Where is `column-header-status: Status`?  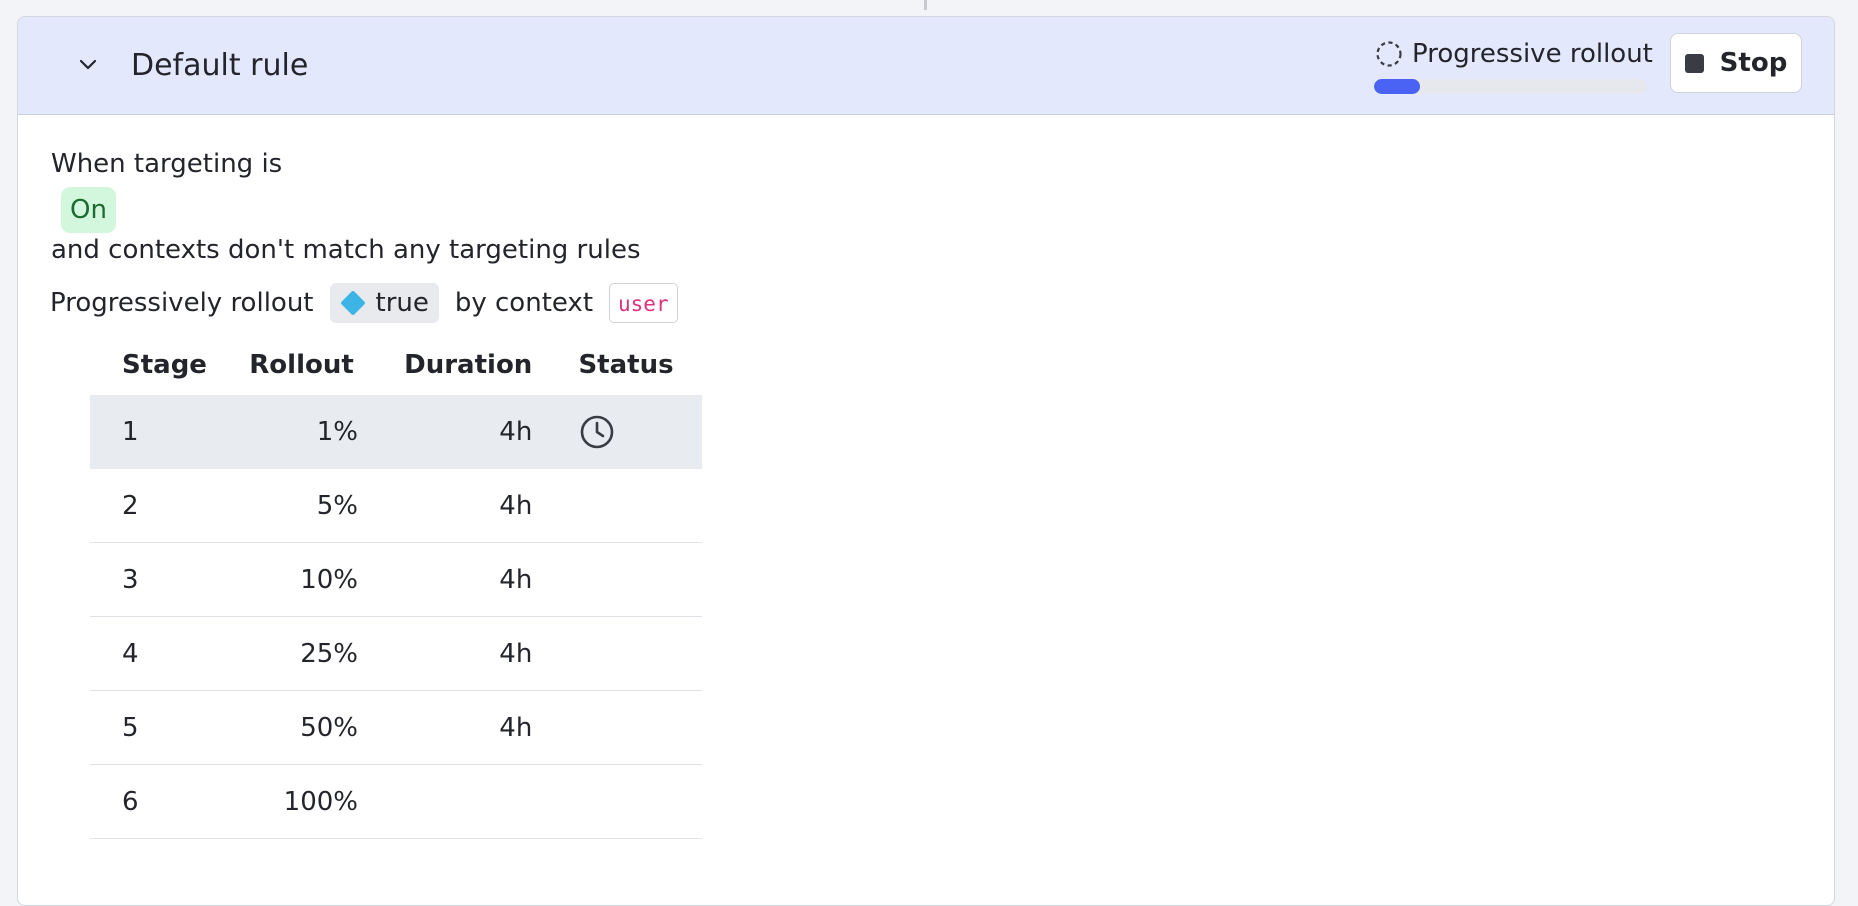 column-header-status: Status is located at coordinates (640, 365).